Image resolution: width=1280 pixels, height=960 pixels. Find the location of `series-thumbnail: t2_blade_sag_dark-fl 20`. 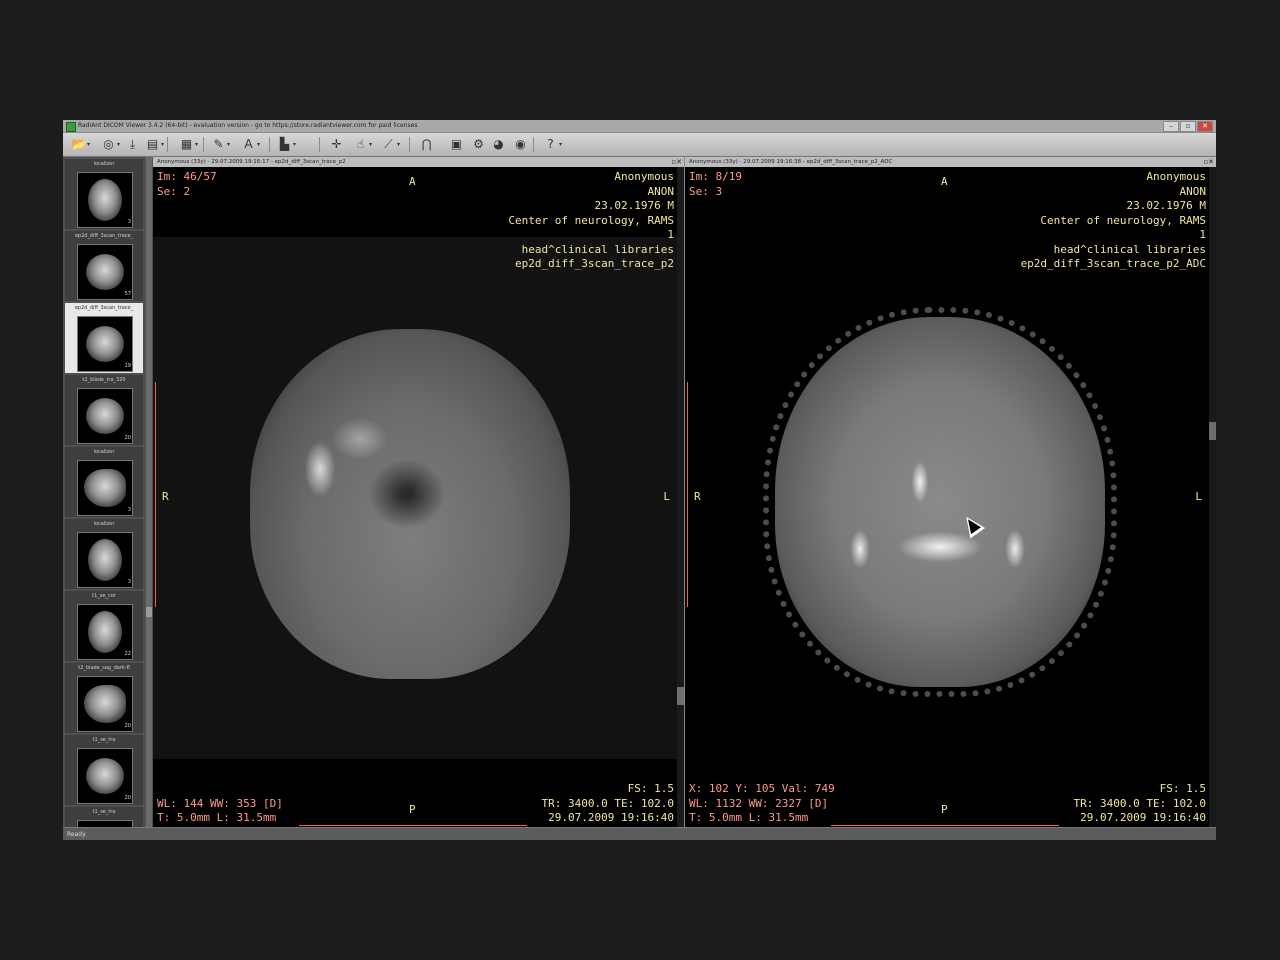

series-thumbnail: t2_blade_sag_dark-fl 20 is located at coordinates (104, 698).